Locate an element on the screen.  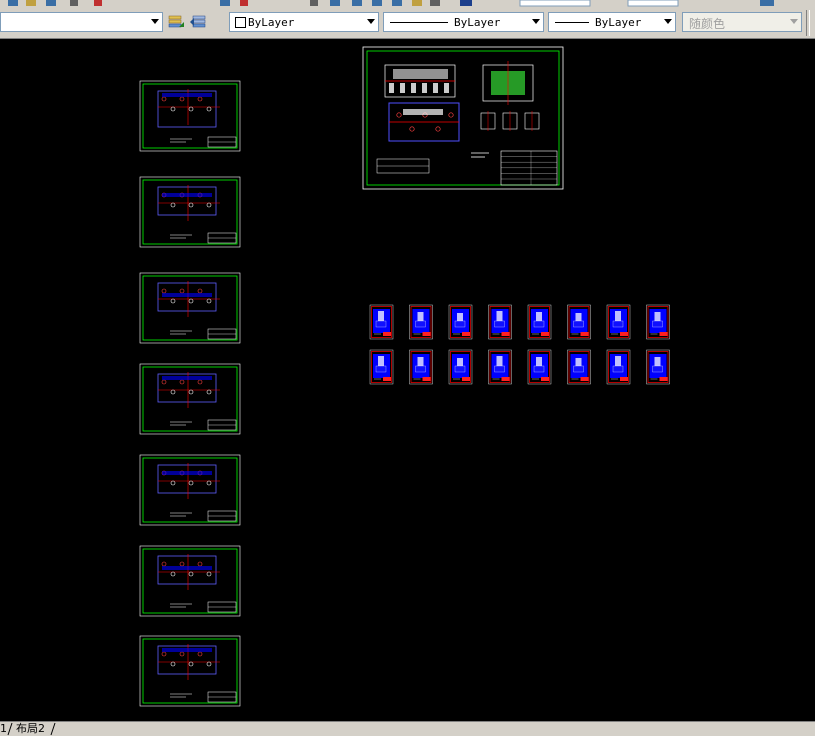
layout-tab-2-label: 布局2 is located at coordinates (30, 728).